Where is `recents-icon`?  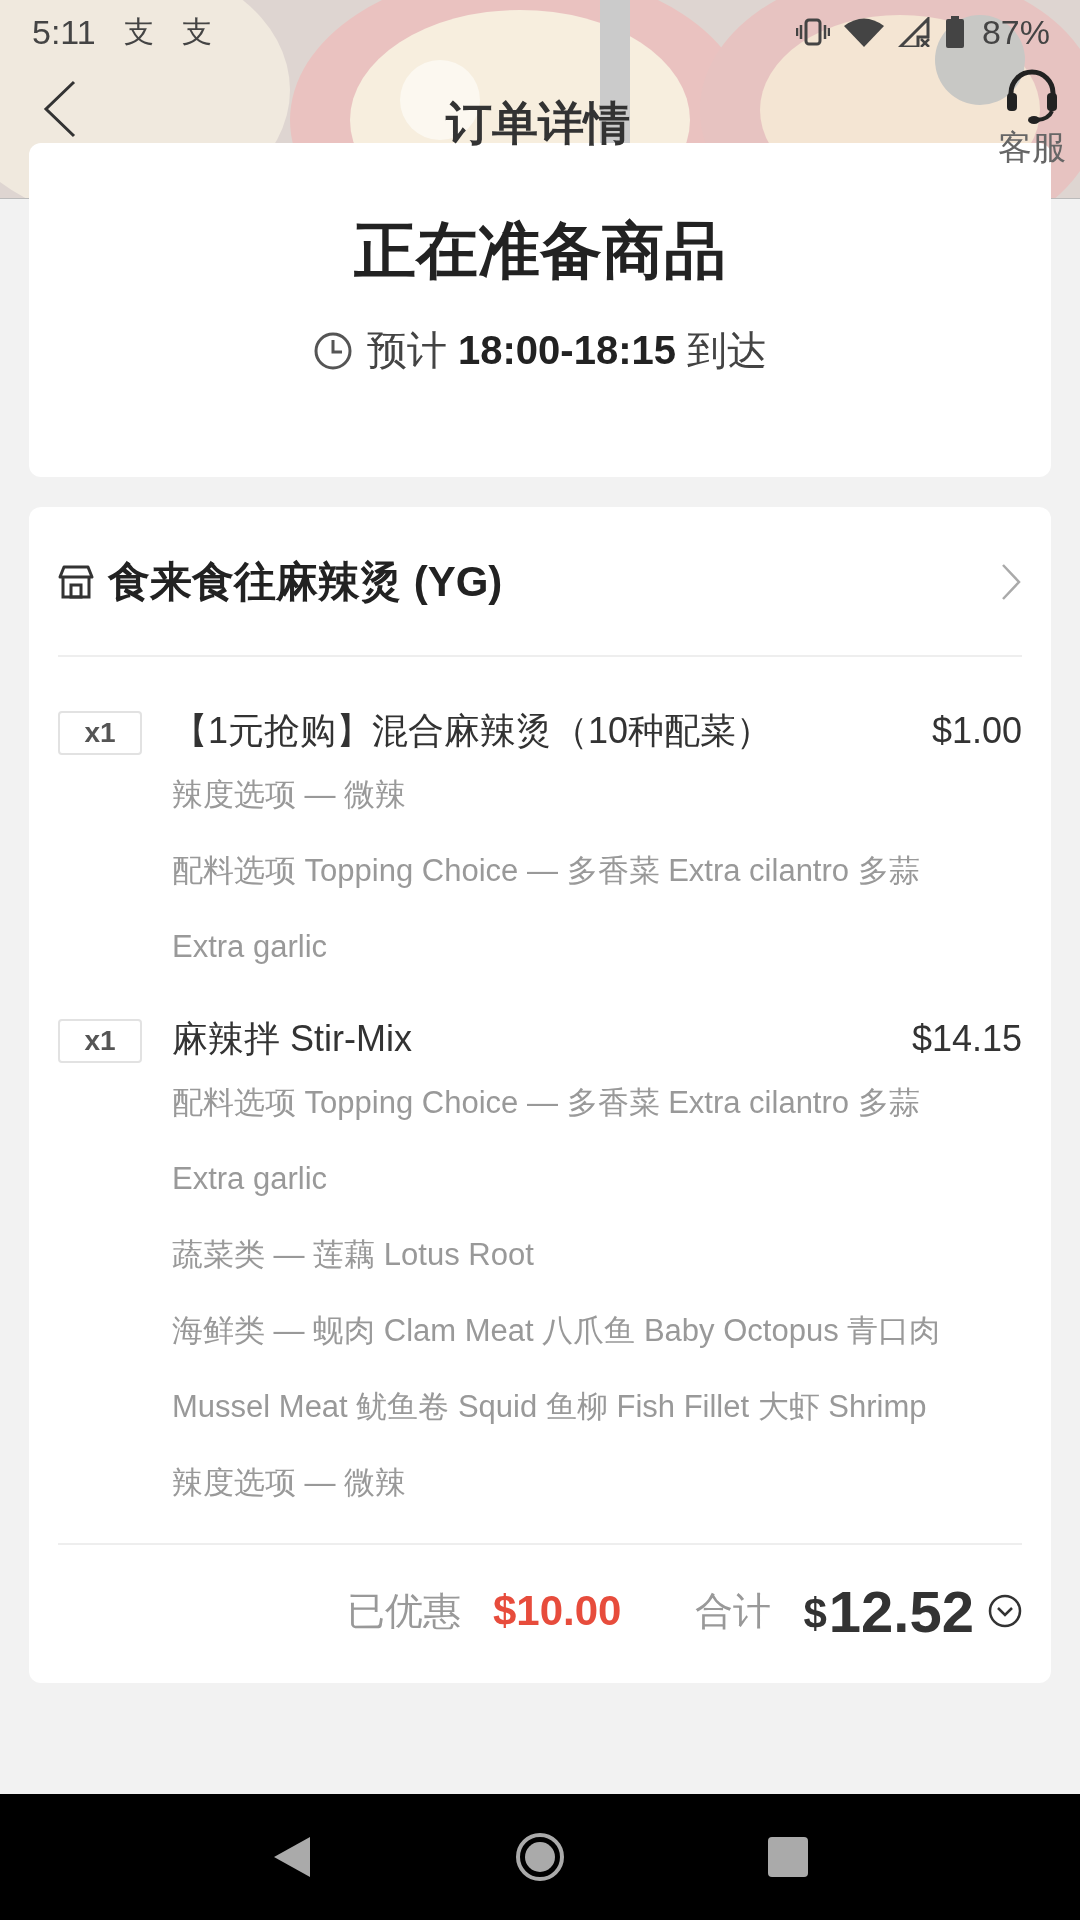 recents-icon is located at coordinates (788, 1857).